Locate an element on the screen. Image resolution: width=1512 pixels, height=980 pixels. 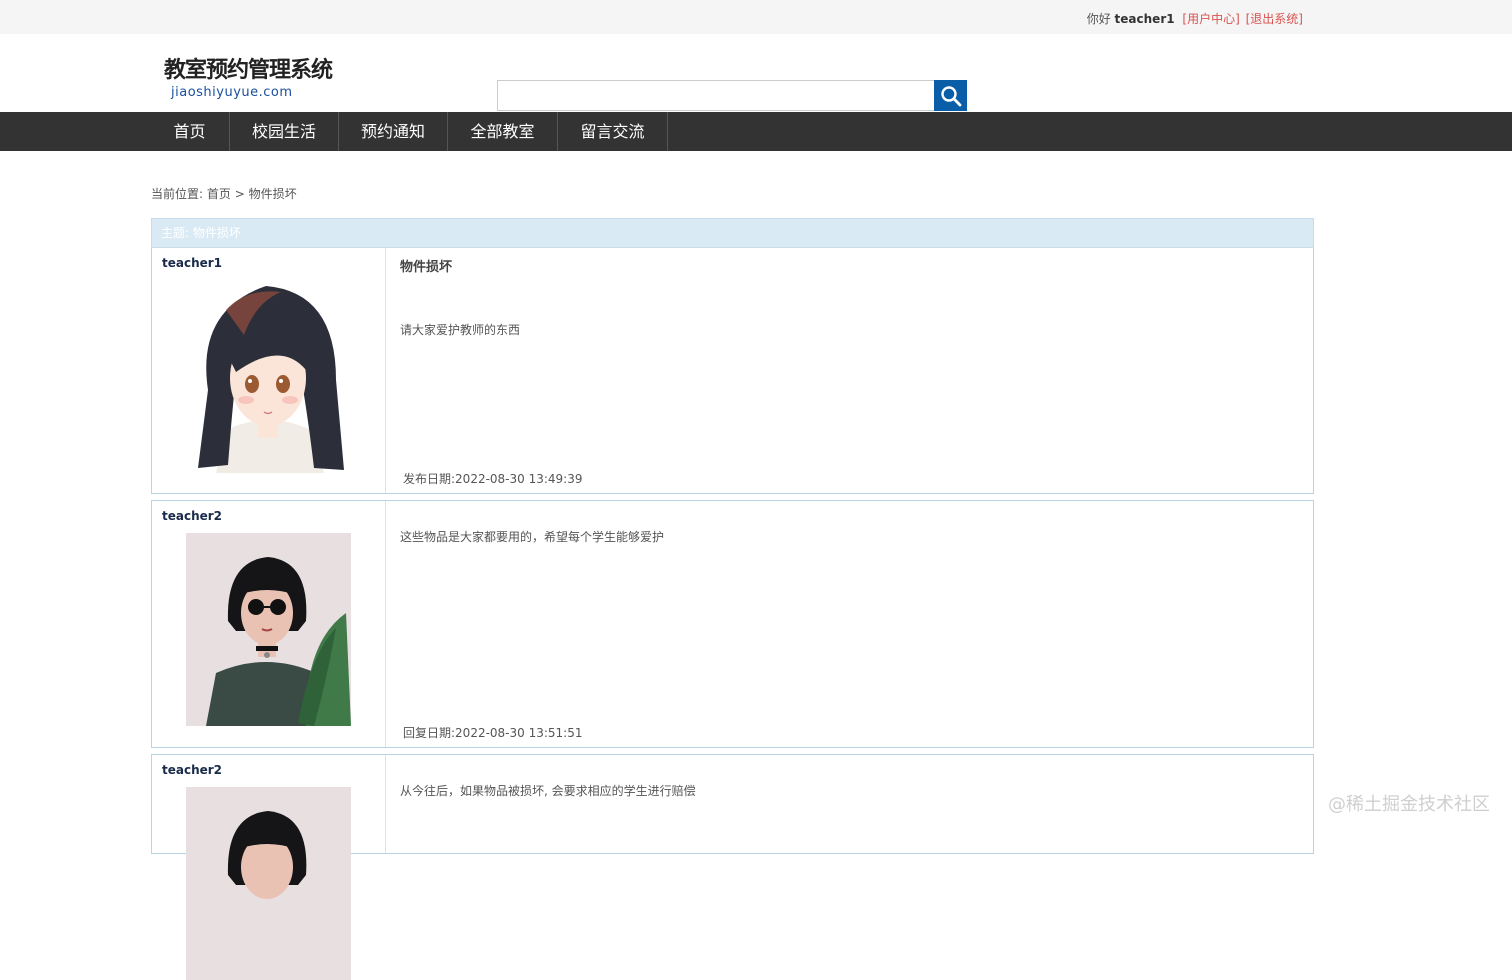
nav-item-all-classrooms: 全部教室 is located at coordinates (503, 131).